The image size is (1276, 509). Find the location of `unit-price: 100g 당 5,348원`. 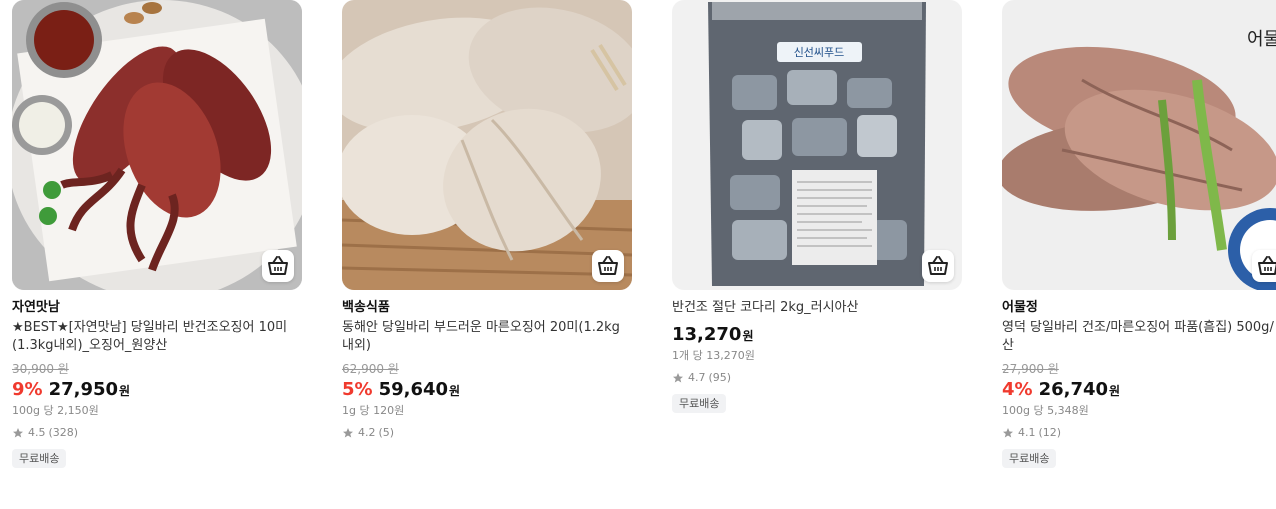

unit-price: 100g 당 5,348원 is located at coordinates (1045, 410).